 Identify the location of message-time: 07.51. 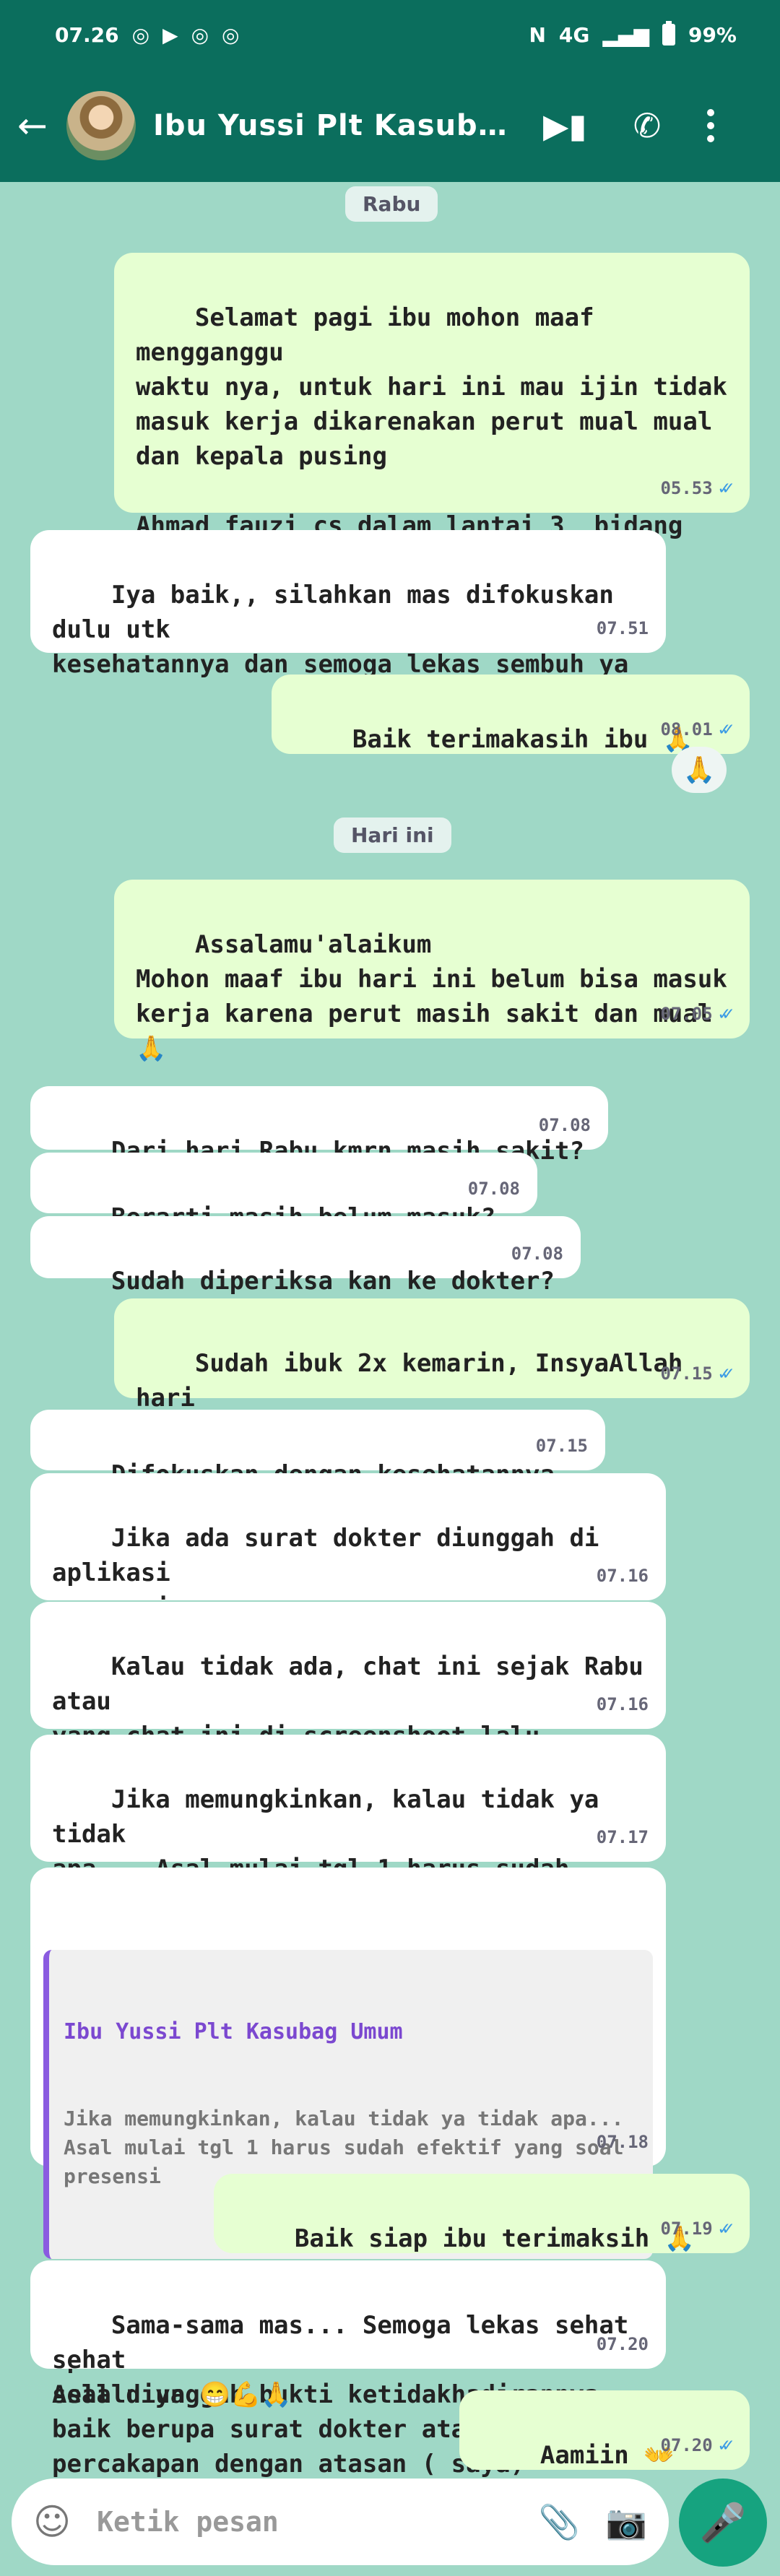
(622, 628).